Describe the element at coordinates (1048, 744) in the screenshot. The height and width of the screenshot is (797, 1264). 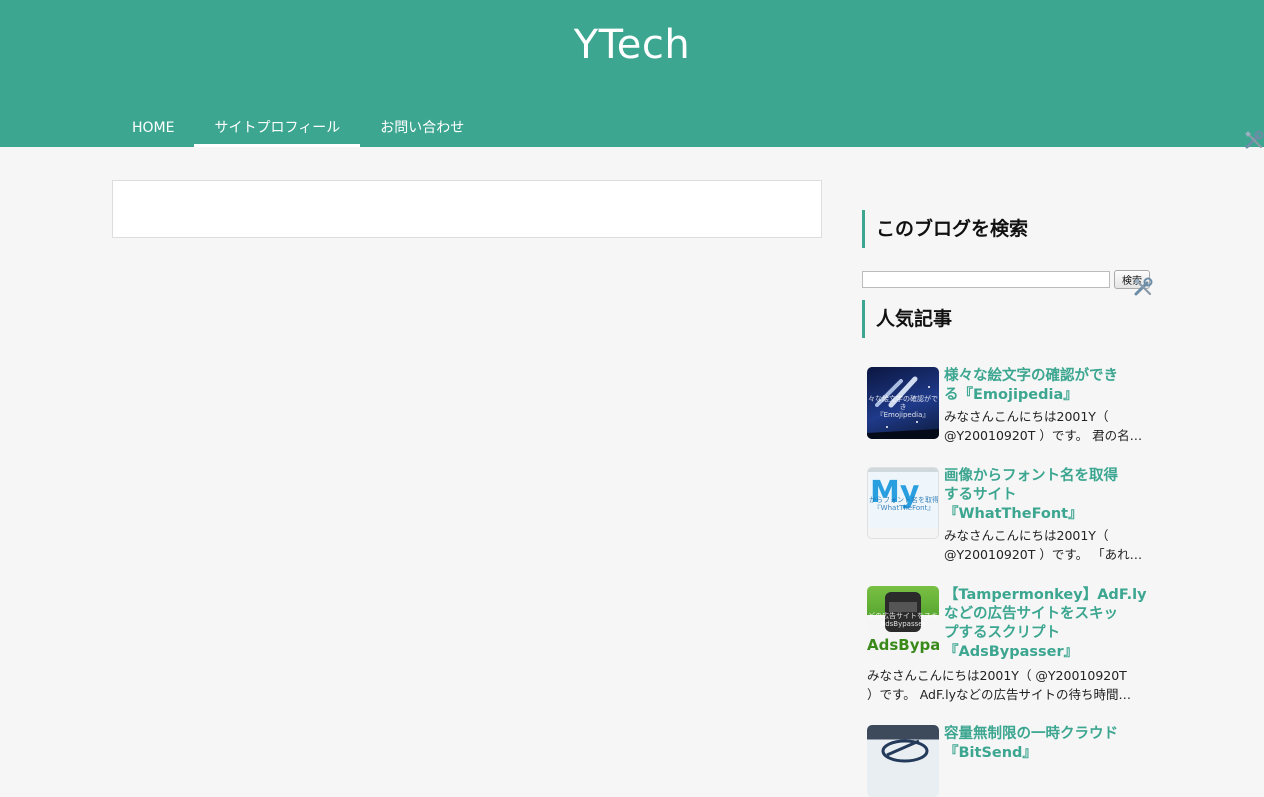
I see `post-title: 容量無制限の一時クラウド 『BitSend』` at that location.